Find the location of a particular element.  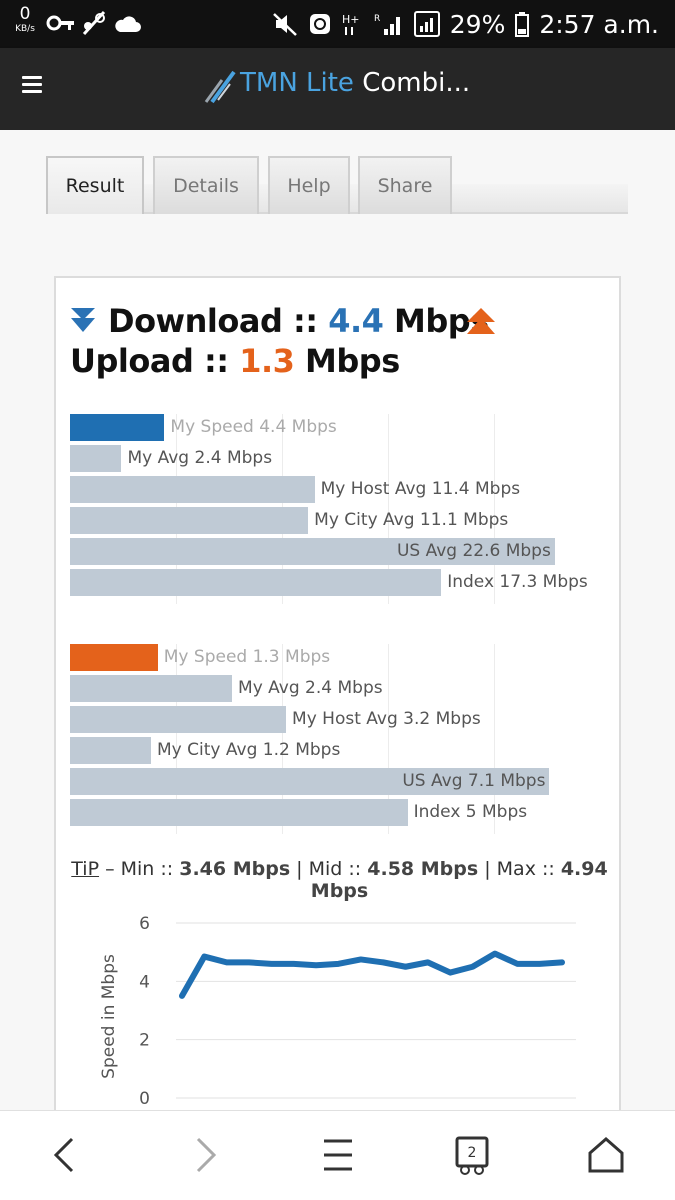

bar-label: My Speed 4.4 Mbps is located at coordinates (253, 427).